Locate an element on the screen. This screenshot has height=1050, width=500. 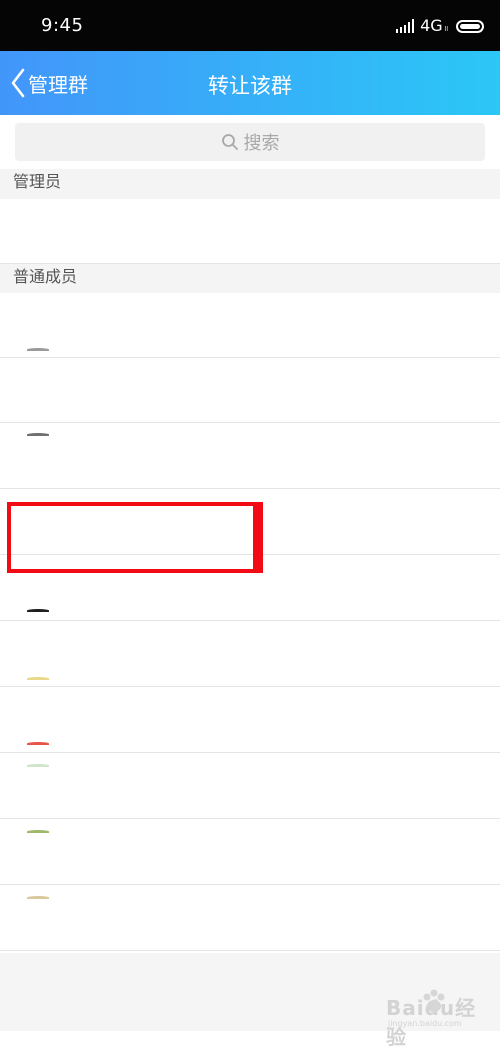
search-input: 搜索 is located at coordinates (250, 142).